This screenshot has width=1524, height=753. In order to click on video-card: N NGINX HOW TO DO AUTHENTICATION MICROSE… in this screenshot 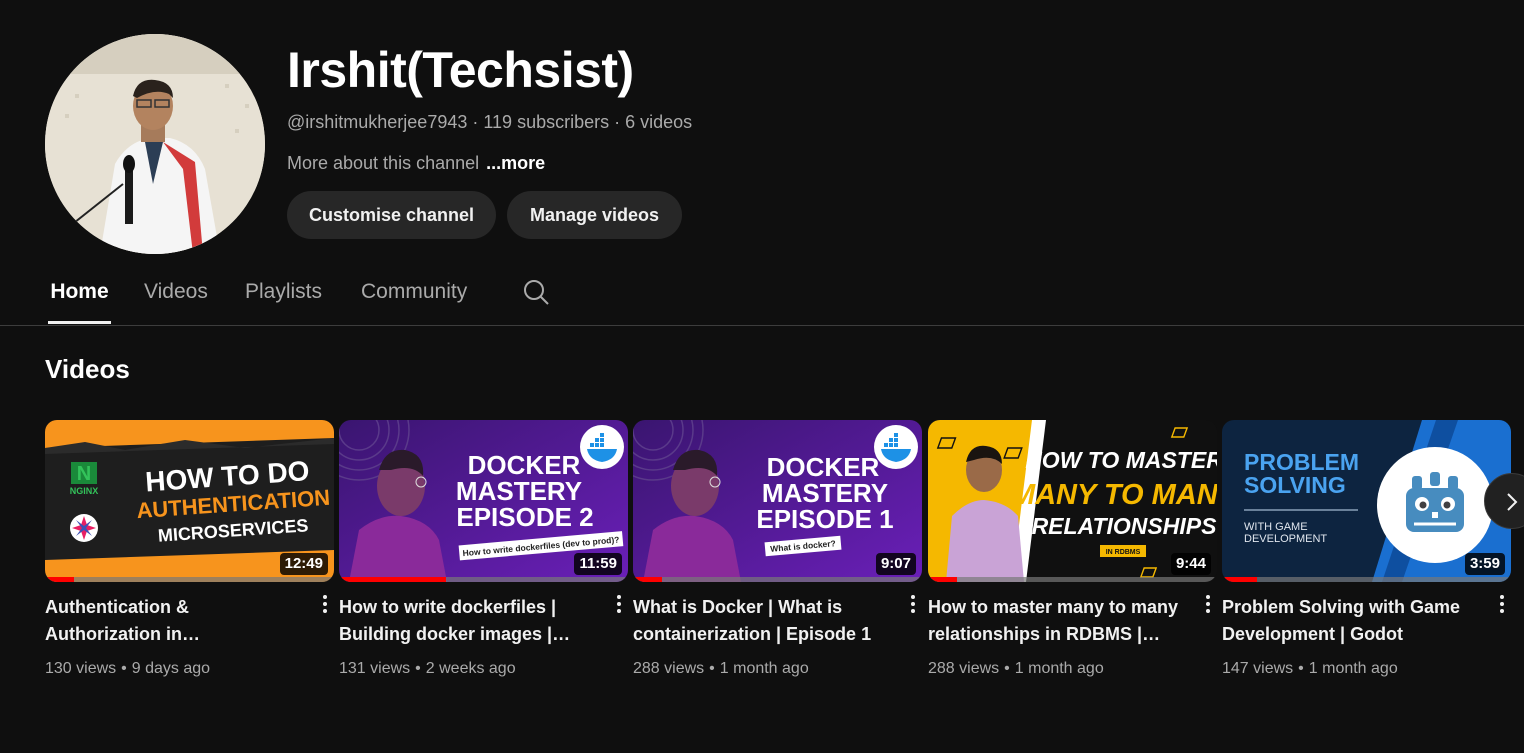, I will do `click(189, 548)`.